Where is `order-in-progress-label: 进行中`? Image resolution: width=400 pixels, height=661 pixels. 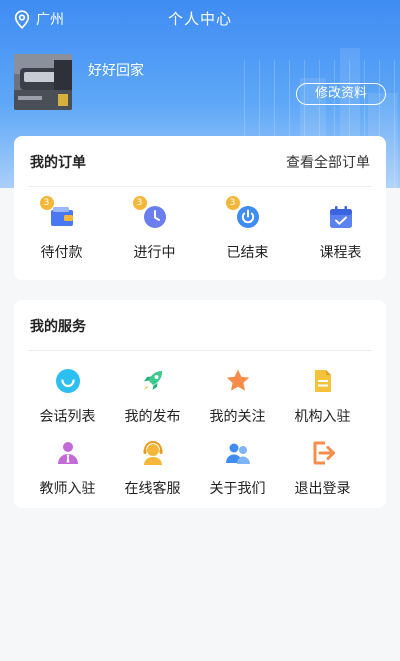
order-in-progress-label: 进行中 is located at coordinates (154, 253).